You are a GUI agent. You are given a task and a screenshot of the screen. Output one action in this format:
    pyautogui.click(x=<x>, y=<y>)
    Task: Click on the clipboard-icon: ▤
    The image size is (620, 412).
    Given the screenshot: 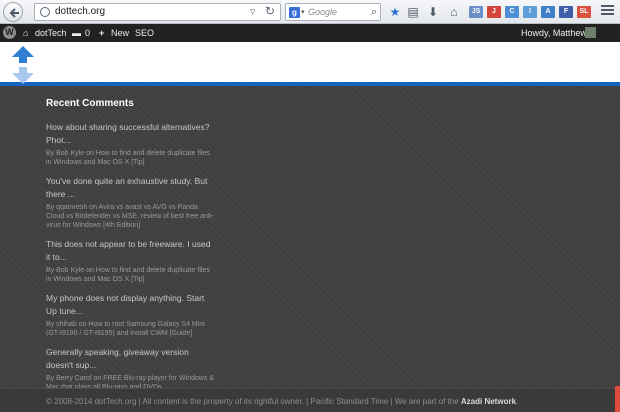 What is the action you would take?
    pyautogui.click(x=413, y=12)
    